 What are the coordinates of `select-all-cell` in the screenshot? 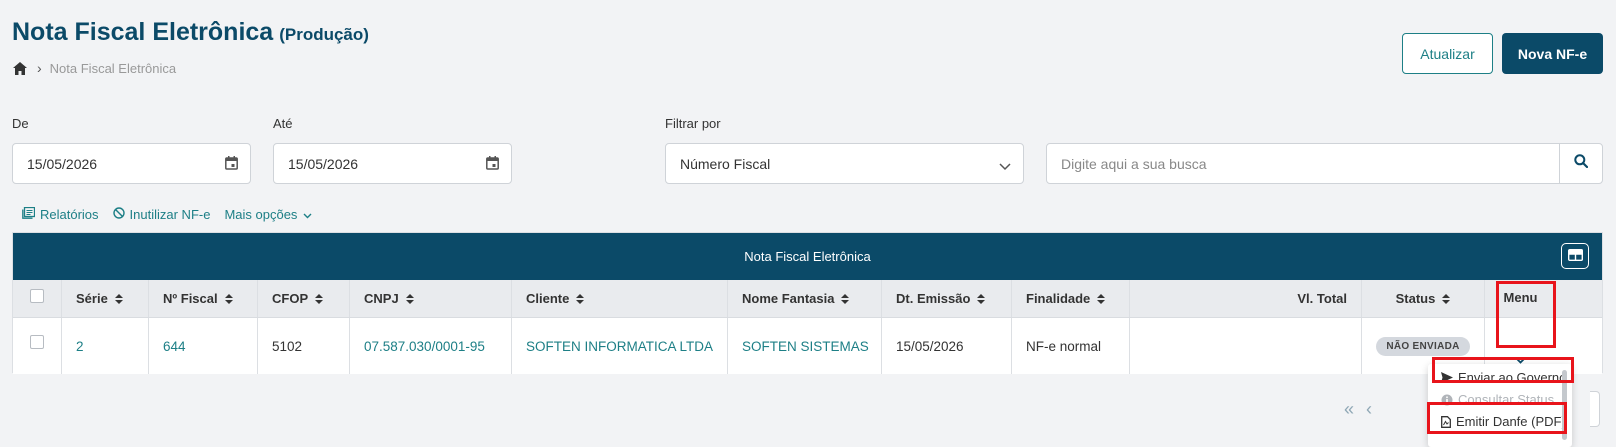 It's located at (37, 298).